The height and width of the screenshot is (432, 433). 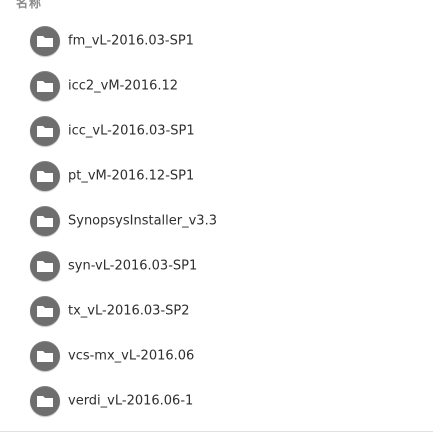 What do you see at coordinates (216, 310) in the screenshot?
I see `list-item: tx_vL-2016.03-SP2` at bounding box center [216, 310].